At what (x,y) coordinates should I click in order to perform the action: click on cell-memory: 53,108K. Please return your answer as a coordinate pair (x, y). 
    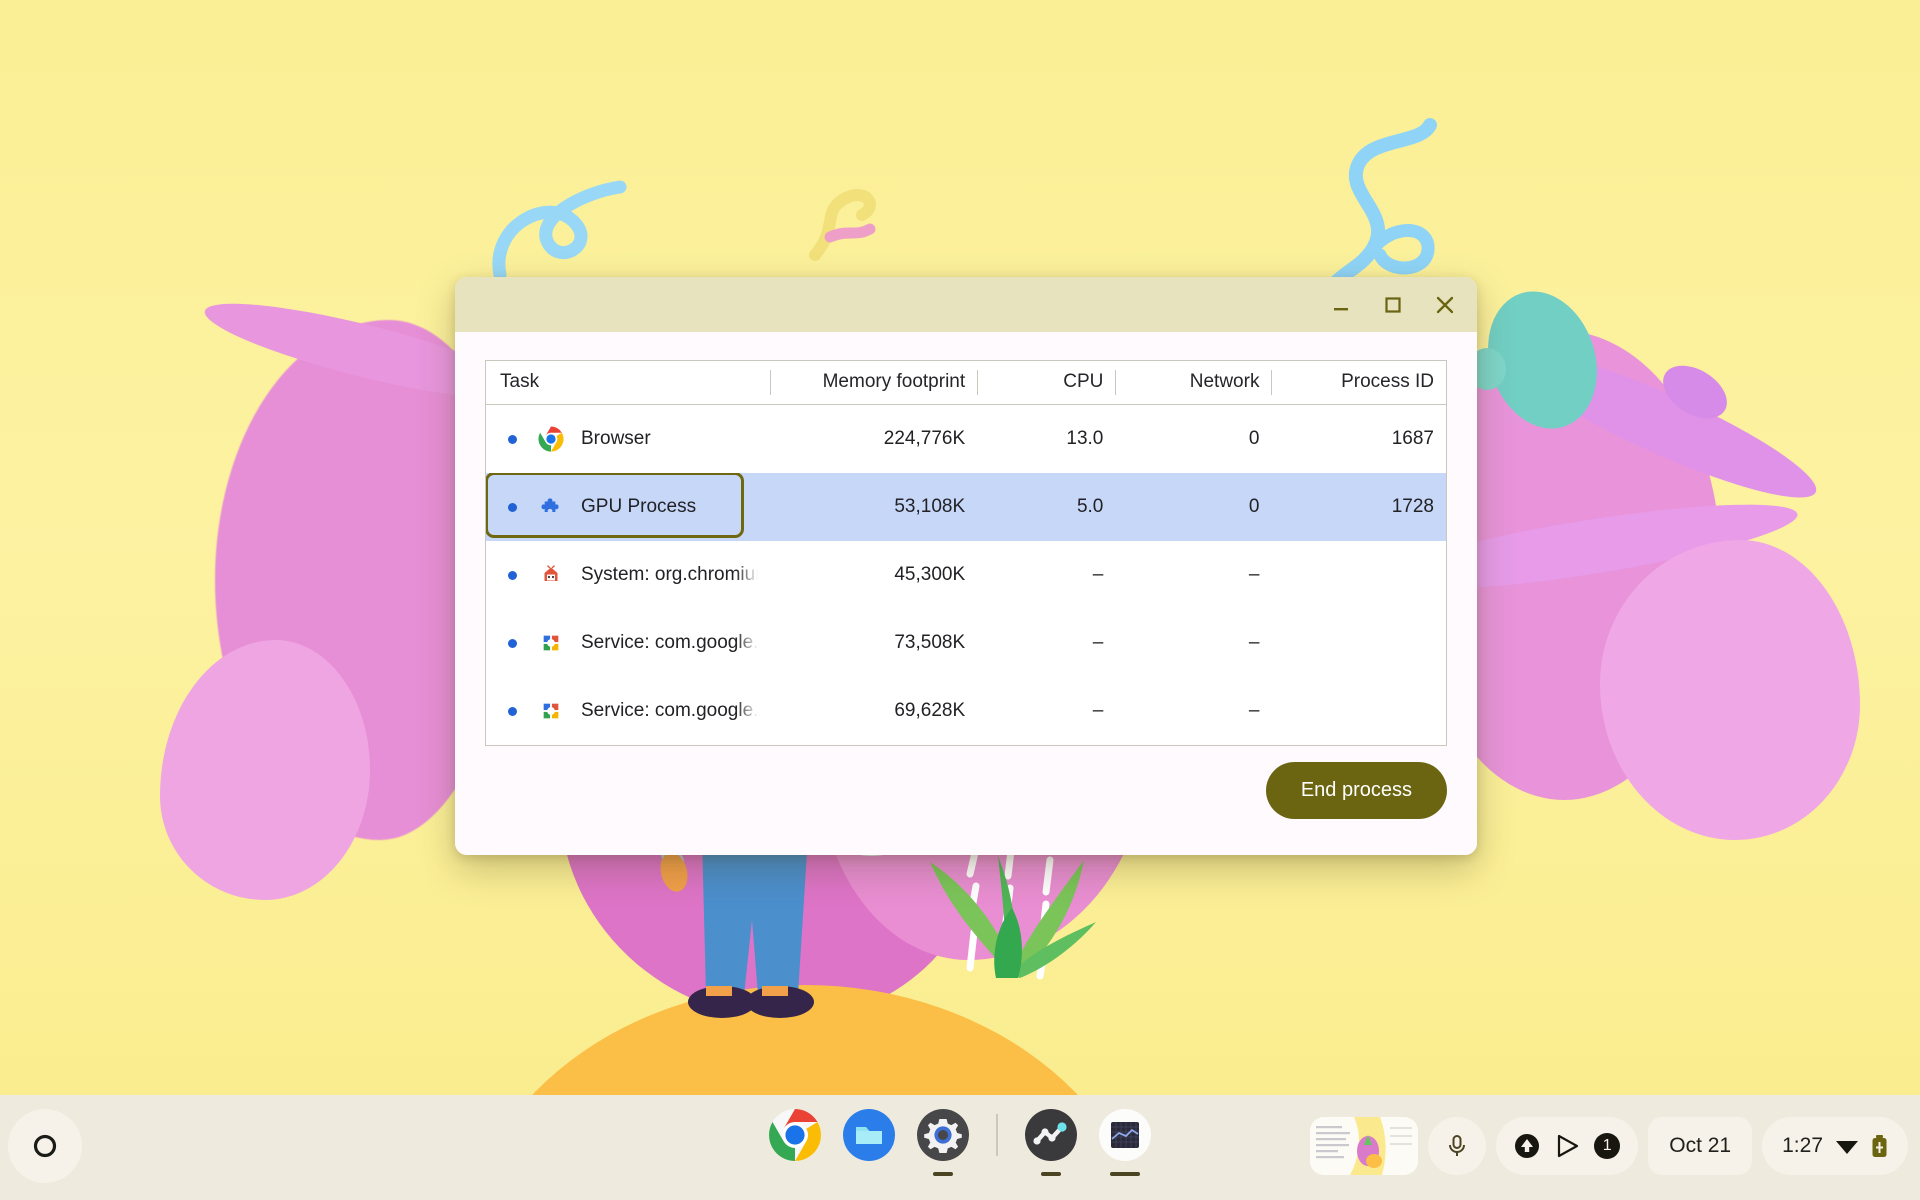
    Looking at the image, I should click on (873, 507).